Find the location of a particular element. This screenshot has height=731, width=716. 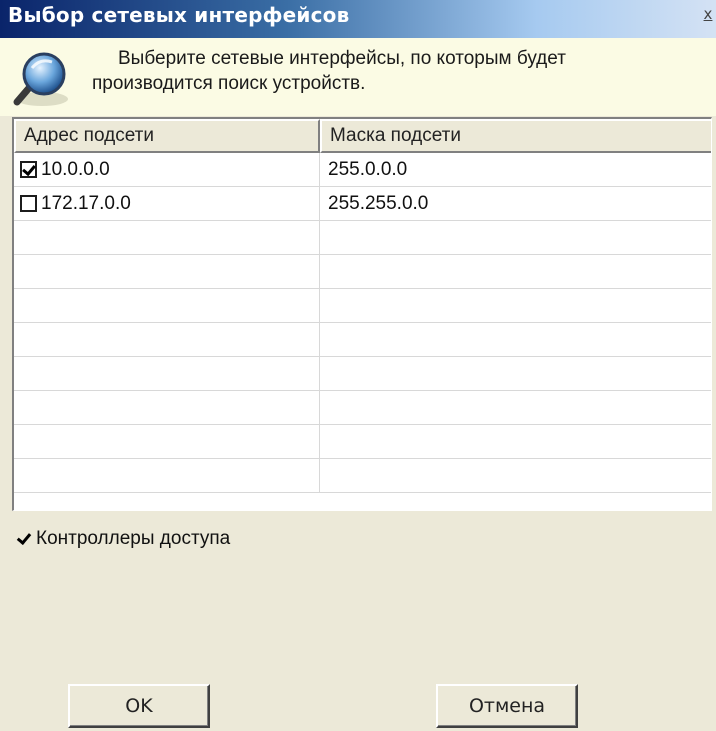

mask-cell: 255.0.0.0 is located at coordinates (368, 169).